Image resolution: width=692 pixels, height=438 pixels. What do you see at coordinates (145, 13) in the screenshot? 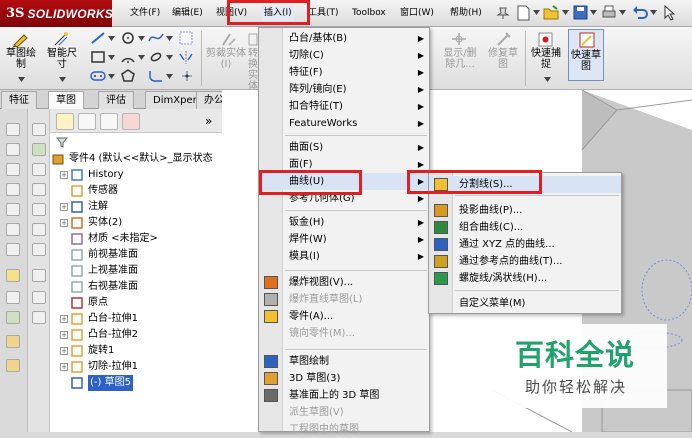
I see `menu-file: 文件(F)` at bounding box center [145, 13].